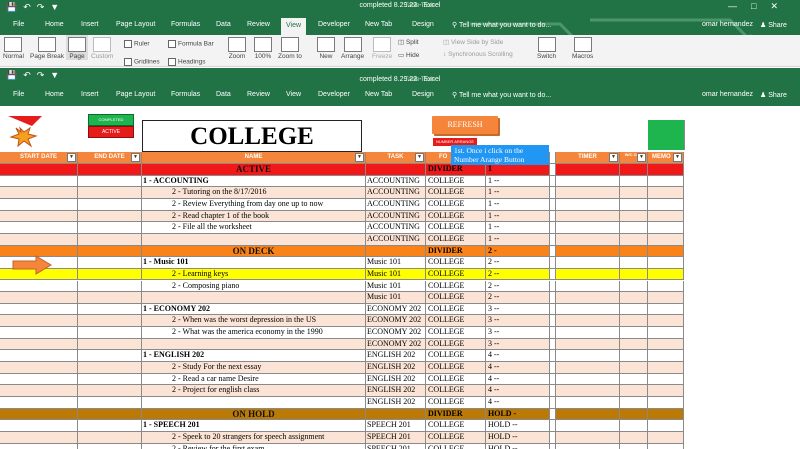 This screenshot has width=800, height=449. I want to click on share-button: ♟ Share, so click(773, 95).